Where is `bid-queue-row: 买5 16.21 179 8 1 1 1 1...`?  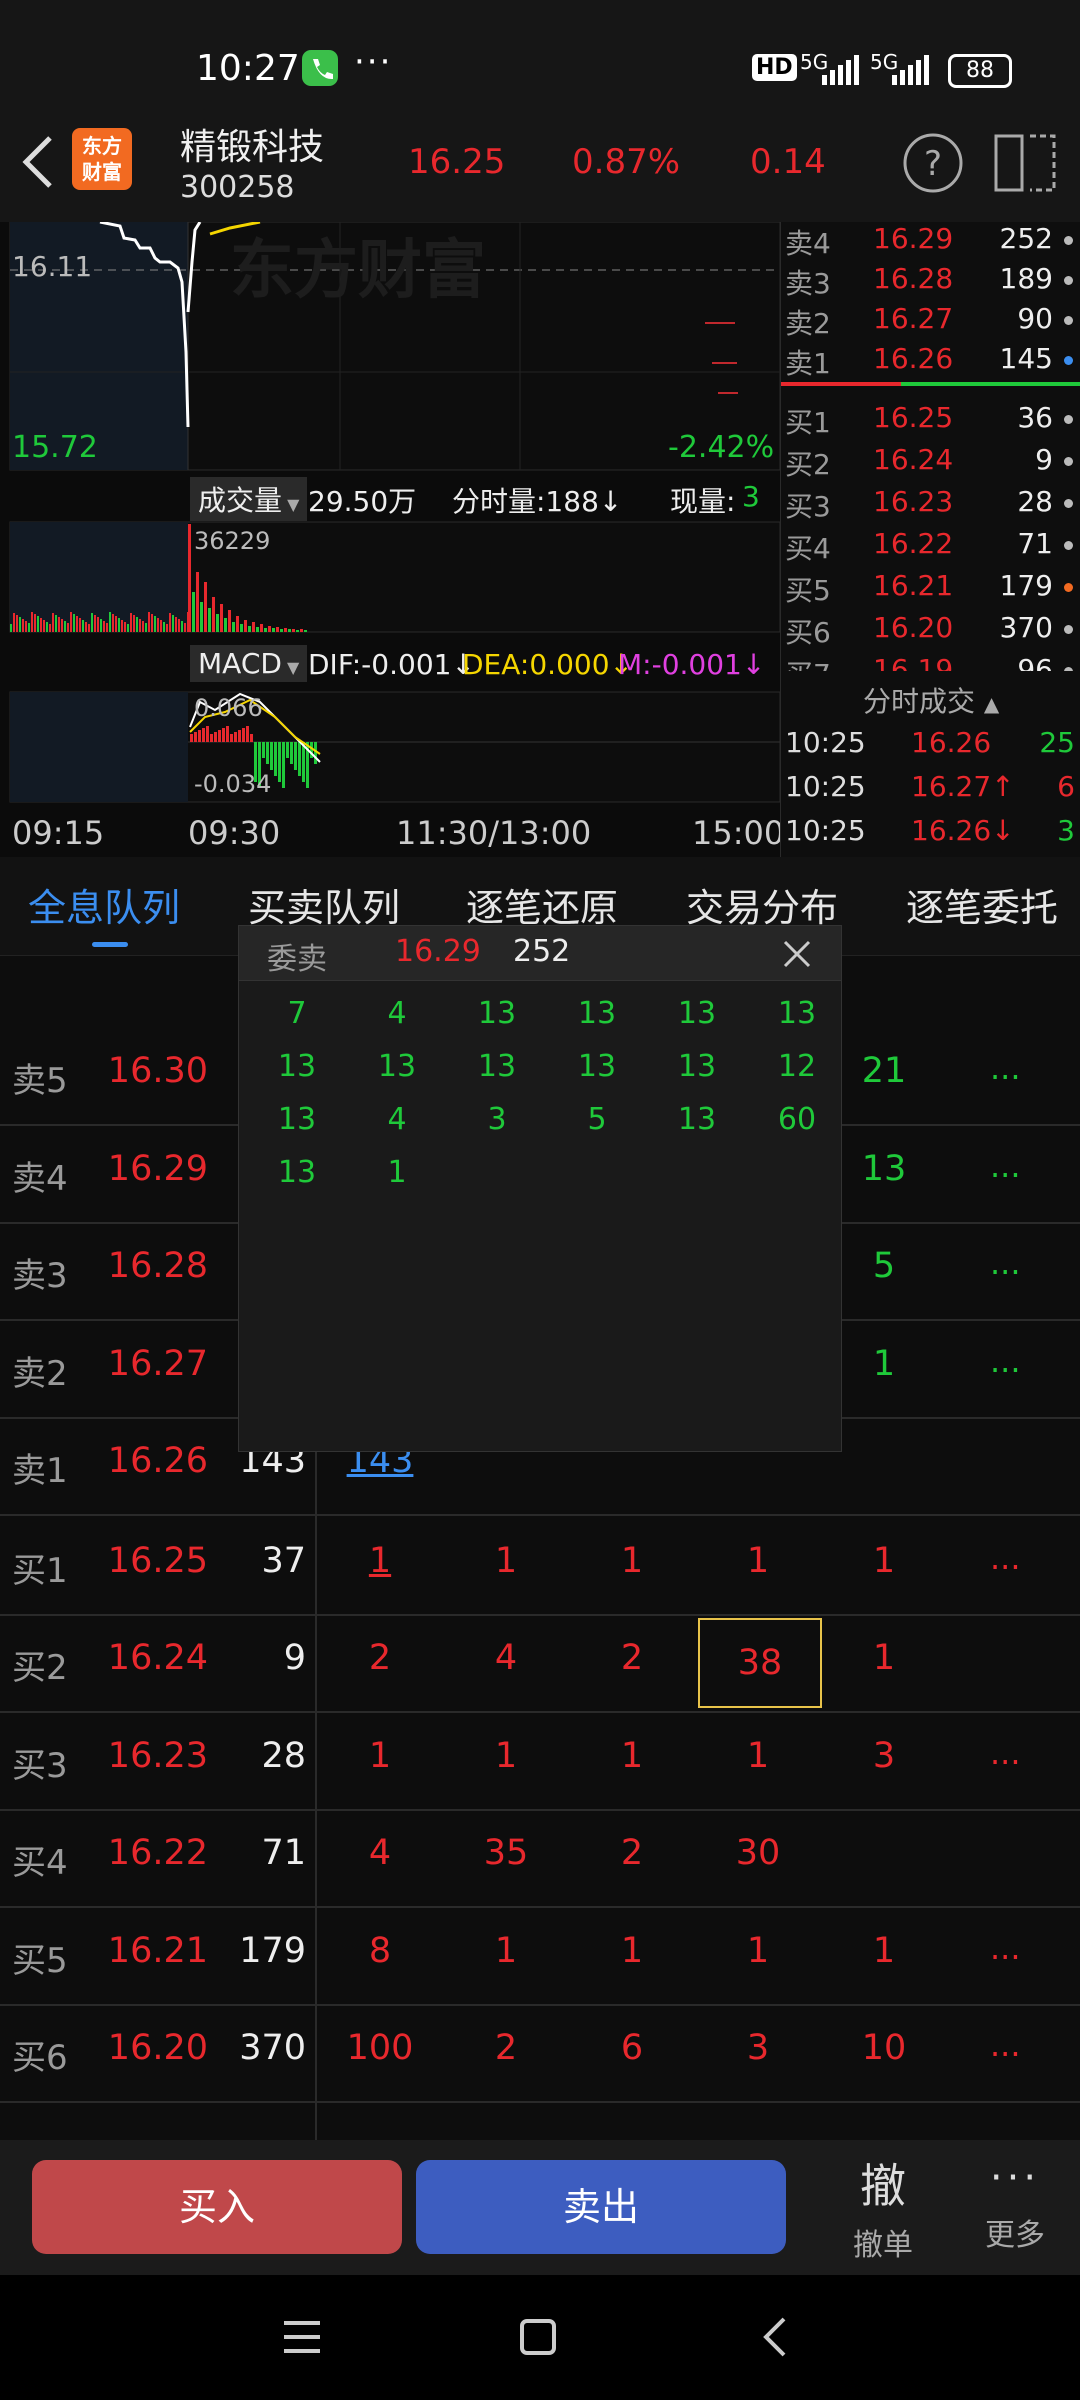
bid-queue-row: 买5 16.21 179 8 1 1 1 1... is located at coordinates (540, 1956).